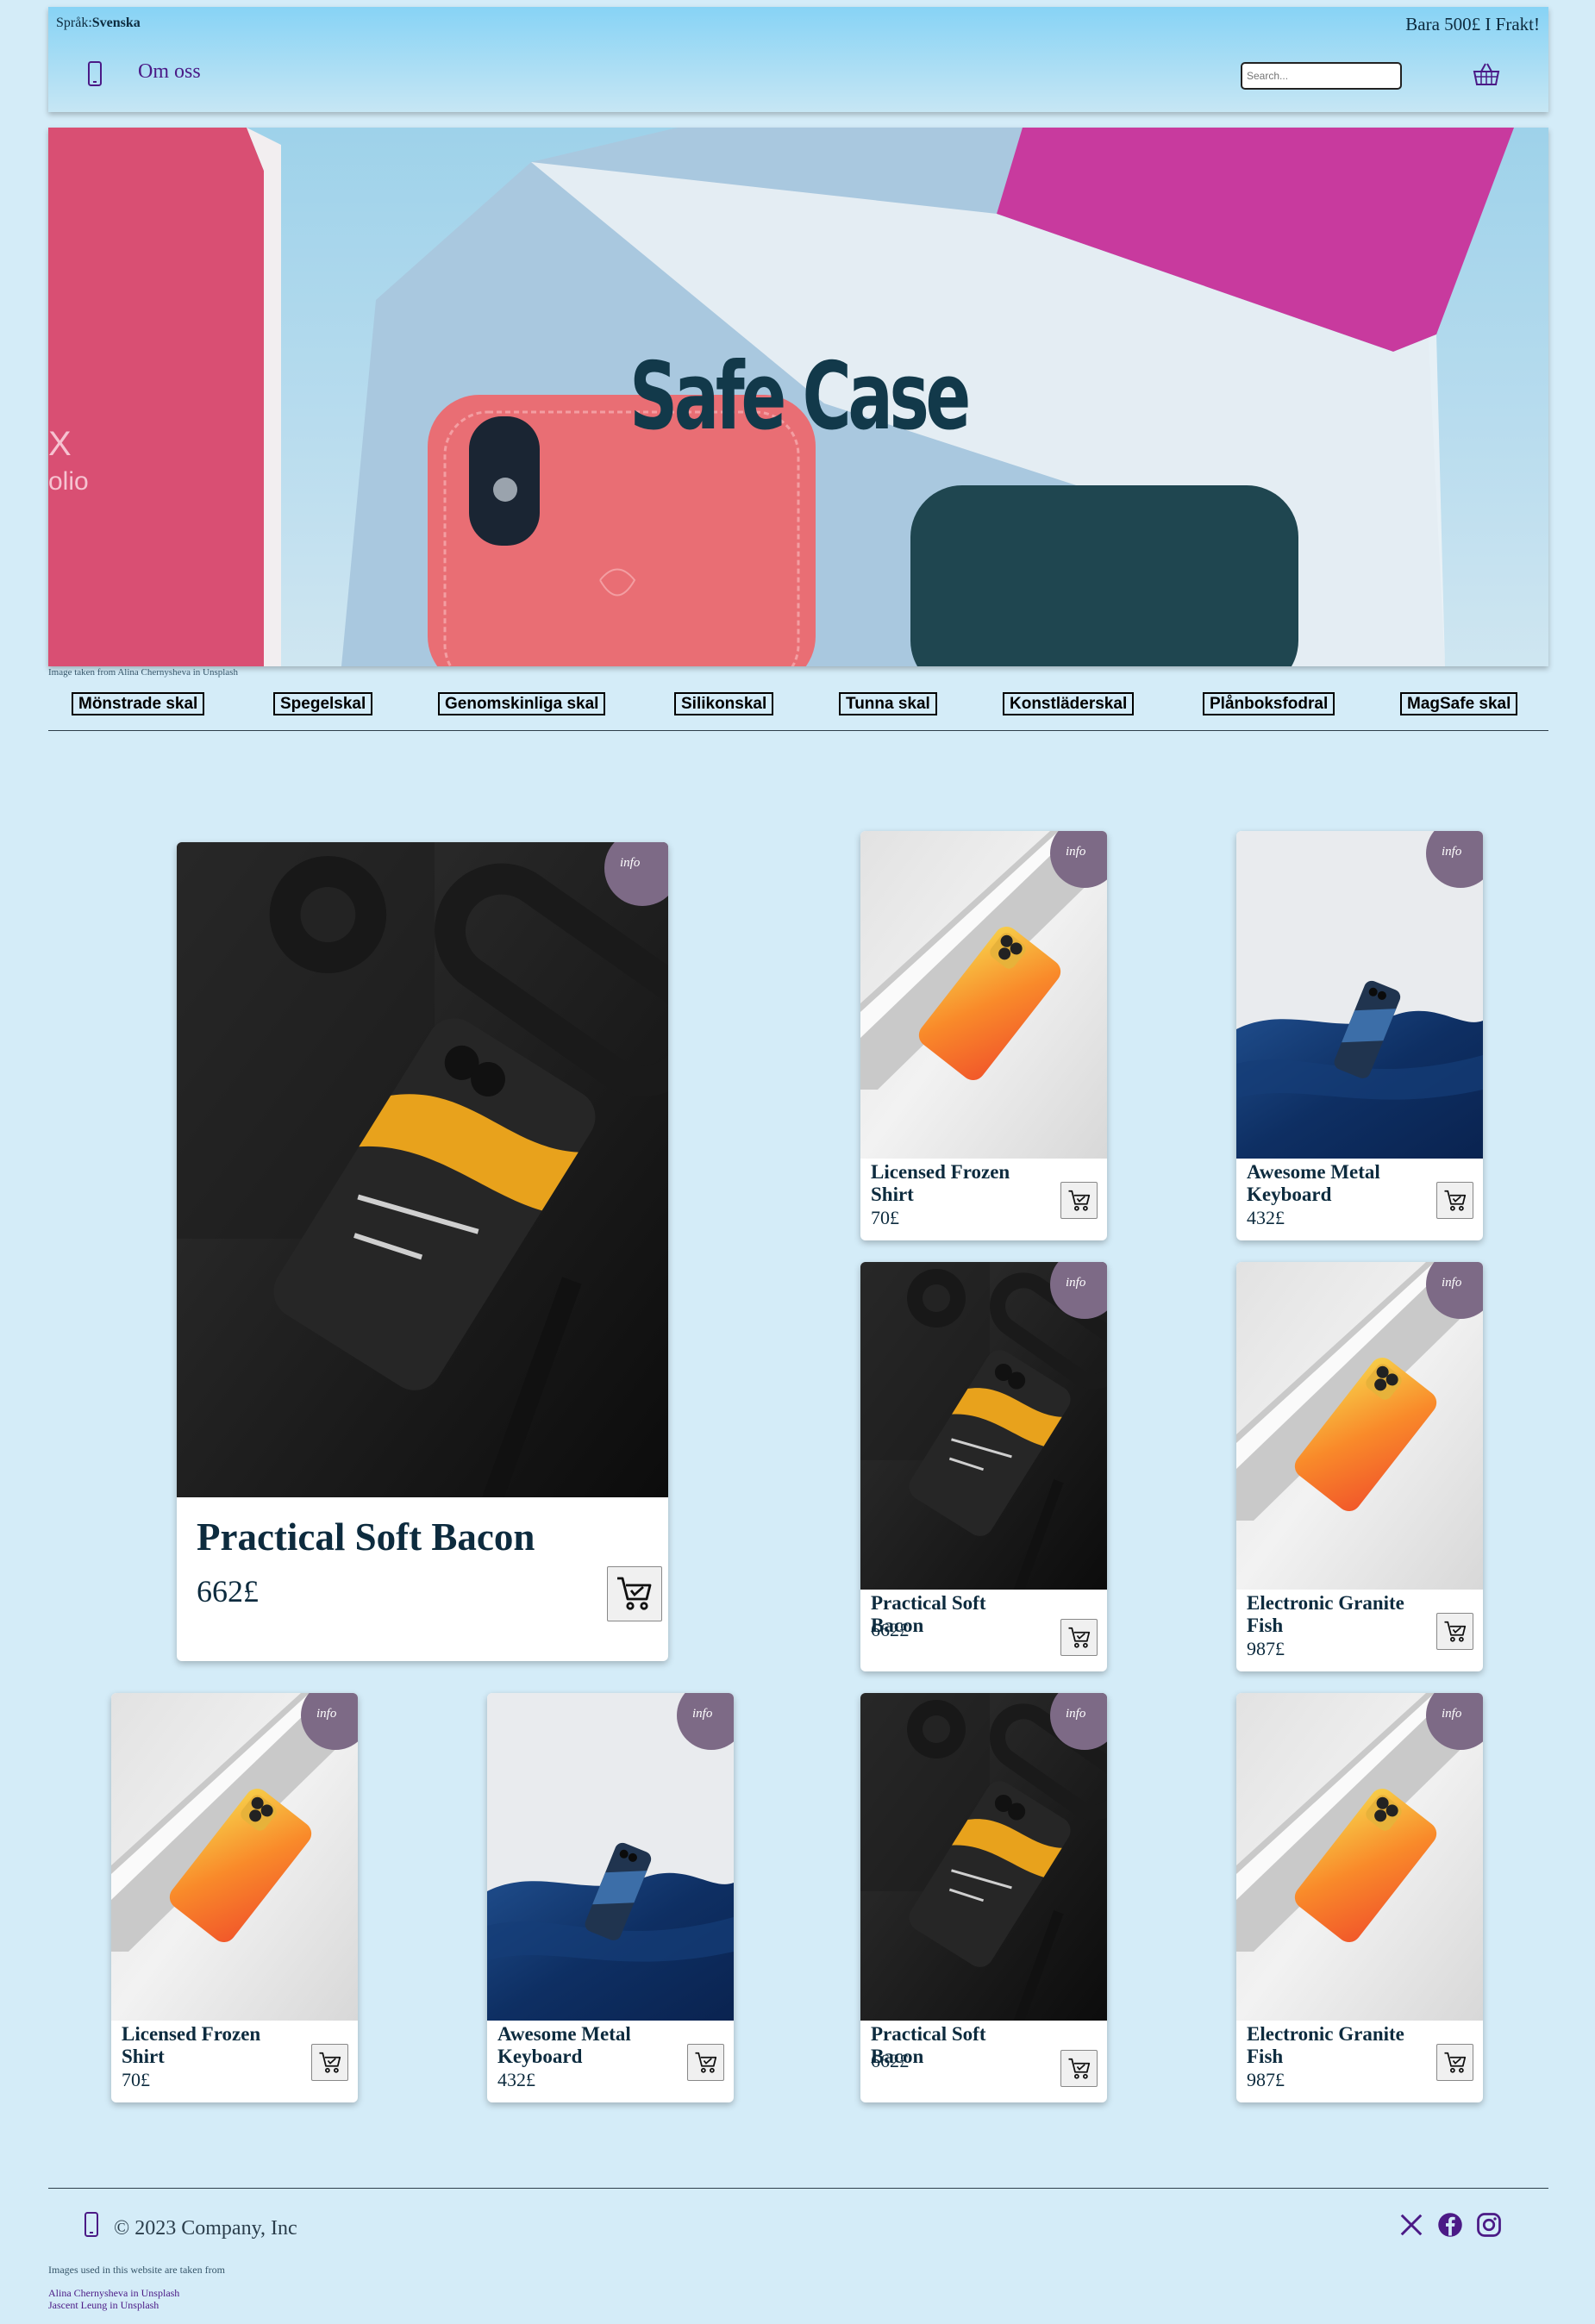 The width and height of the screenshot is (1595, 2324). I want to click on language-value: Svenska, so click(116, 23).